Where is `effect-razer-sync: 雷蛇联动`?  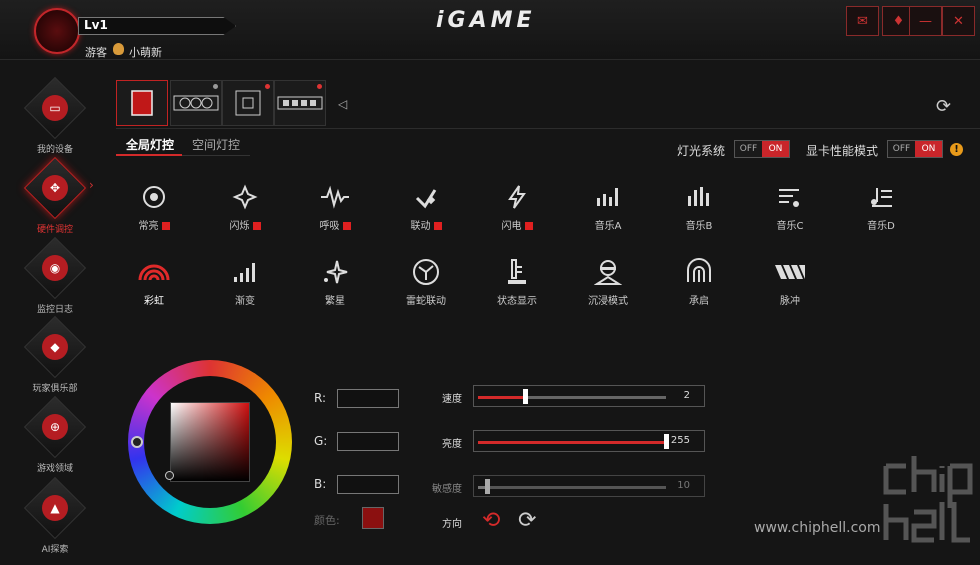
effect-razer-sync: 雷蛇联动 is located at coordinates (426, 282).